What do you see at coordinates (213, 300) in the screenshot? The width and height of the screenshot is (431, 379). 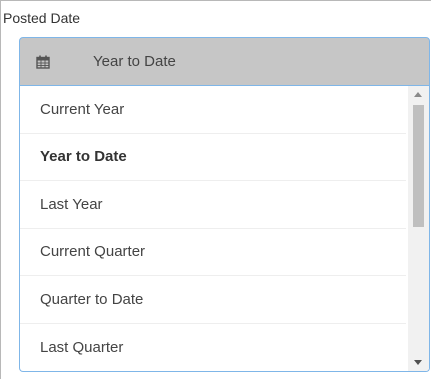 I see `option-quarter-to-date: Quarter to Date` at bounding box center [213, 300].